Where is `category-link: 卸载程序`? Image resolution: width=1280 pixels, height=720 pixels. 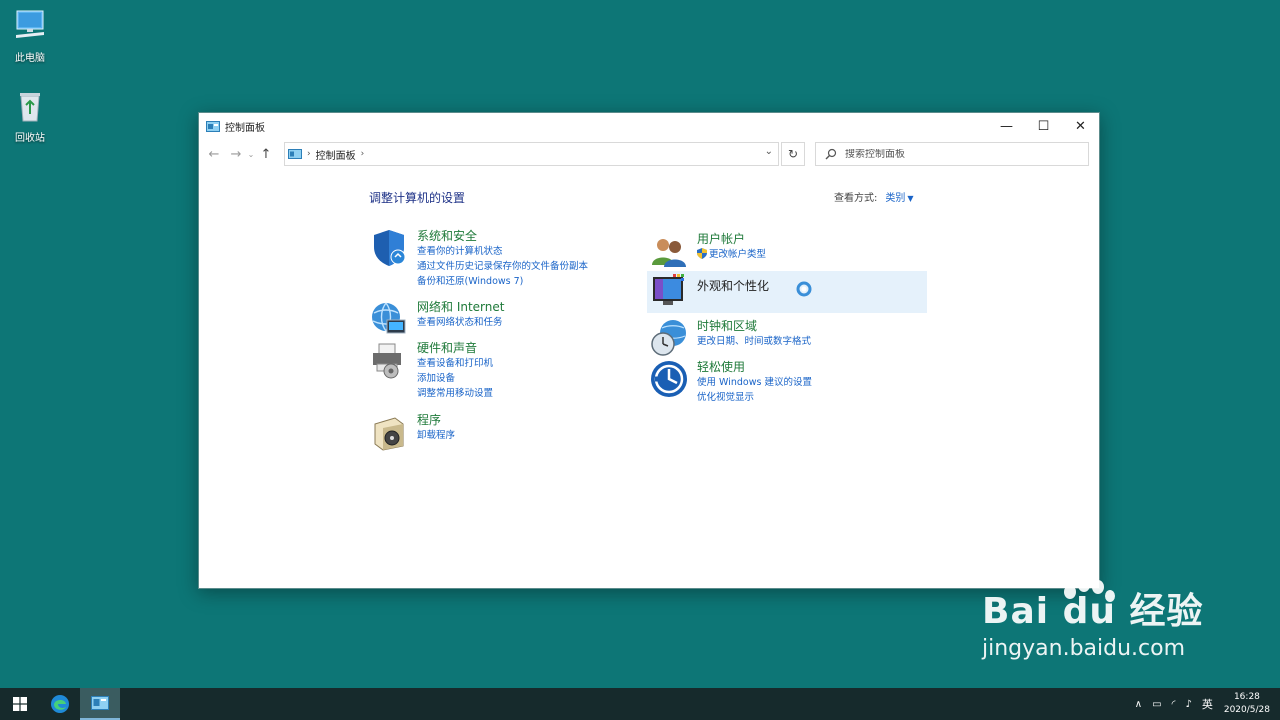
category-link: 卸载程序 is located at coordinates (436, 435).